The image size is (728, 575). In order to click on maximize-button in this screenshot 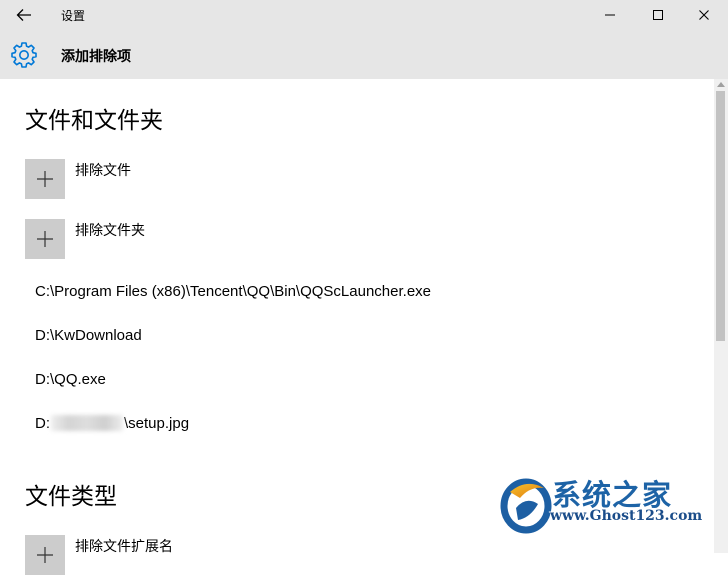, I will do `click(658, 15)`.